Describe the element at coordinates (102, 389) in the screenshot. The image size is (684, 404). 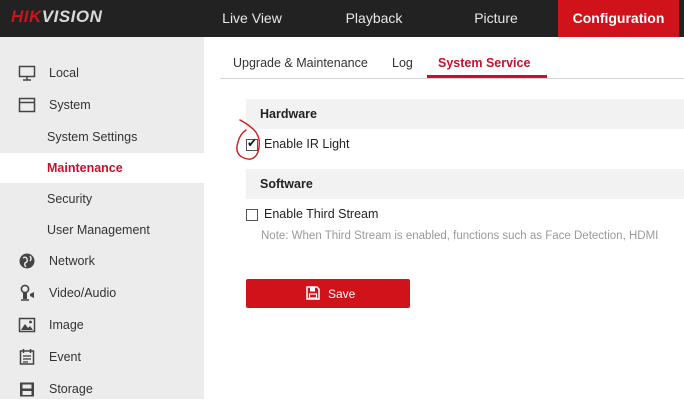
I see `sidebar-item-storage: Storage` at that location.